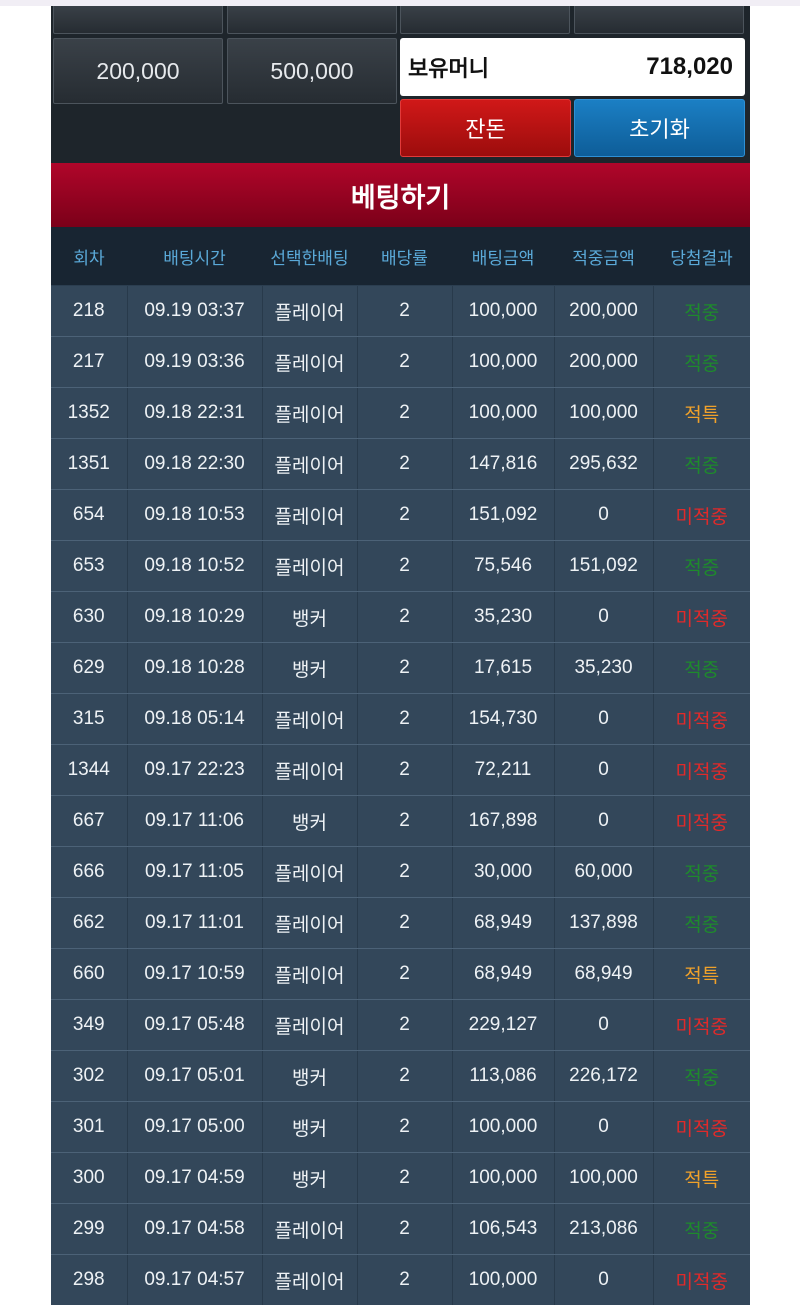 The height and width of the screenshot is (1305, 800). What do you see at coordinates (195, 821) in the screenshot?
I see `cell-time: 09.17 11:06` at bounding box center [195, 821].